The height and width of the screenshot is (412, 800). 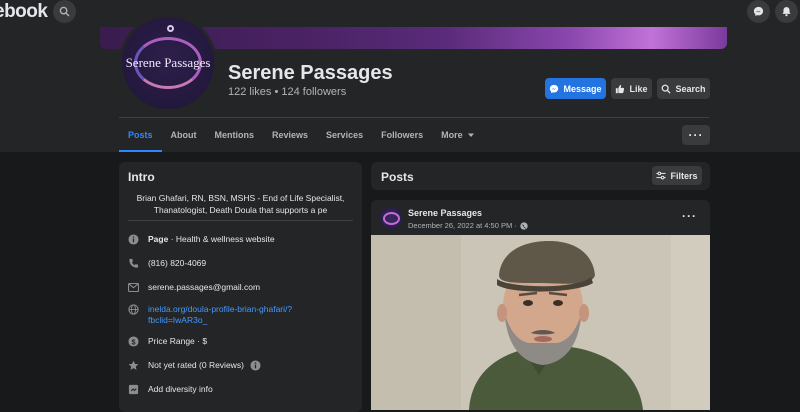 I want to click on price-range-text: Price Range · $, so click(x=178, y=341).